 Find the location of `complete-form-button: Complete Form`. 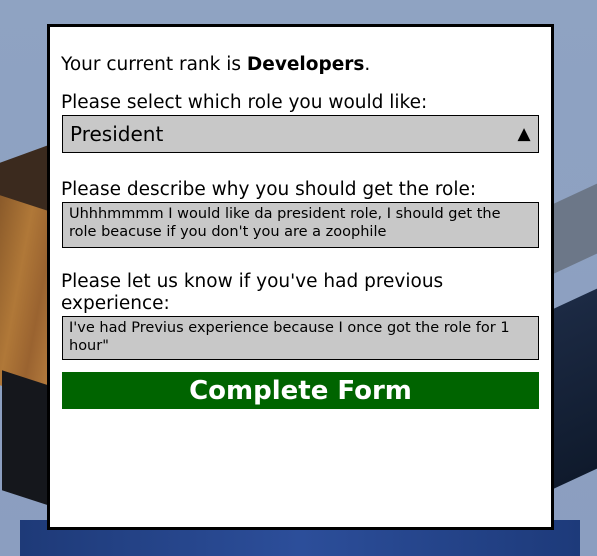

complete-form-button: Complete Form is located at coordinates (300, 390).